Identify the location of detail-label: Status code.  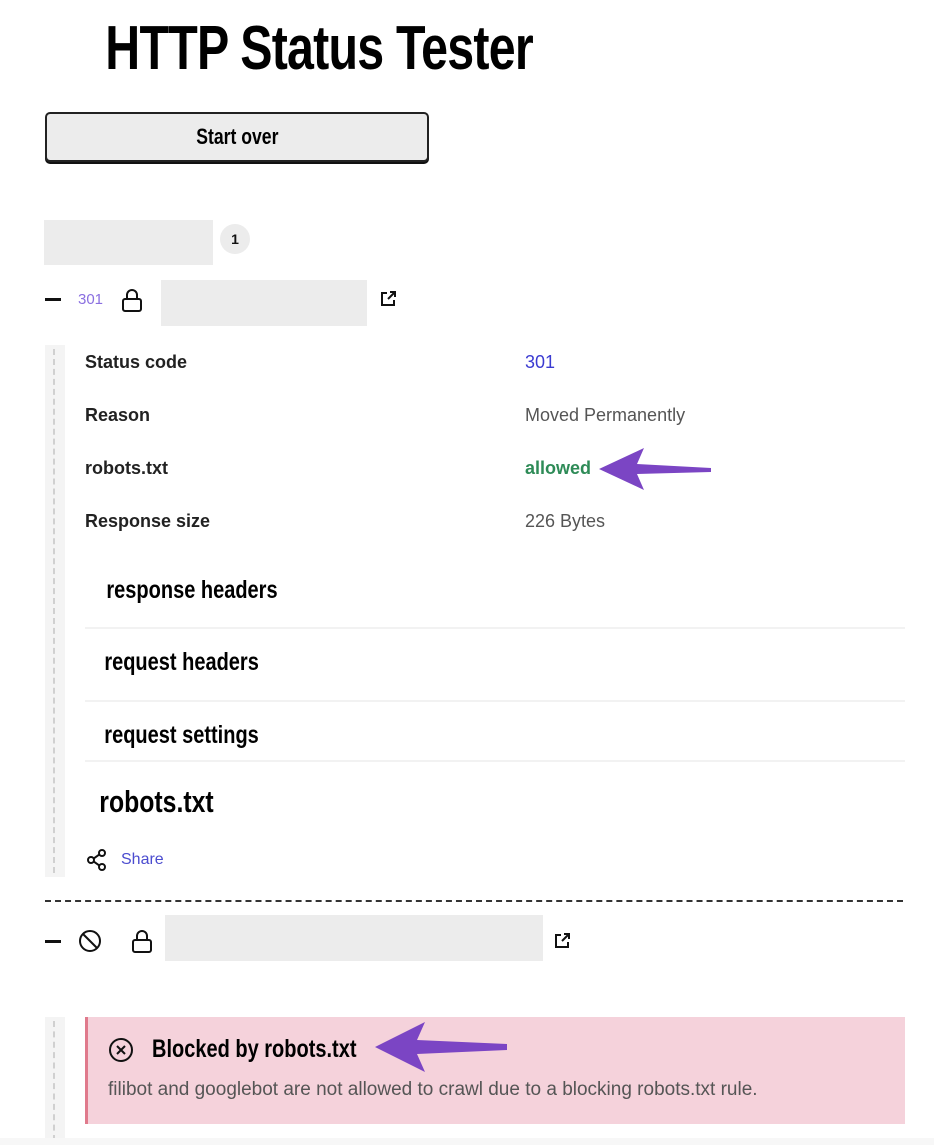
(136, 362).